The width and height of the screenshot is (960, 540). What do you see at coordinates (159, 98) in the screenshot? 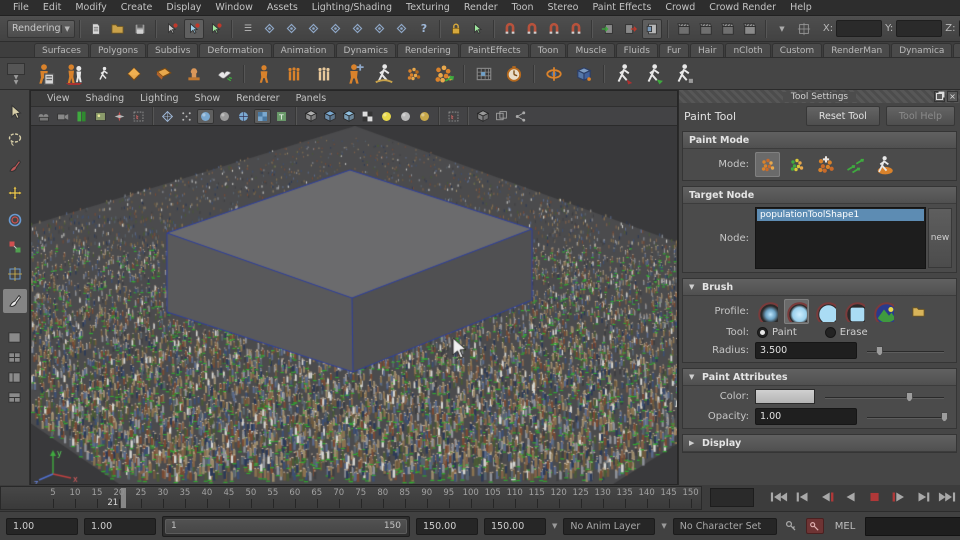
I see `panel-menu-lighting: Lighting` at bounding box center [159, 98].